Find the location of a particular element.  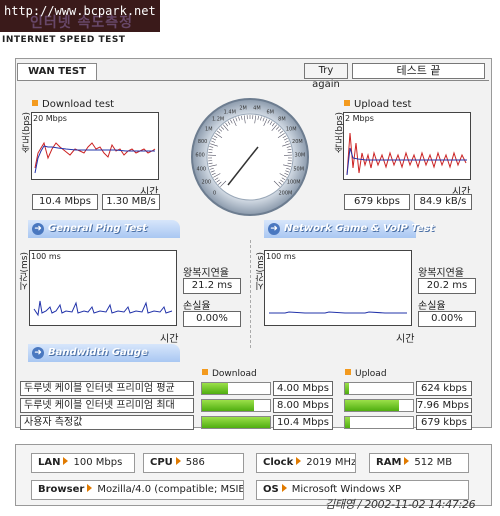

game-loss-label: 손실율 is located at coordinates (432, 306).